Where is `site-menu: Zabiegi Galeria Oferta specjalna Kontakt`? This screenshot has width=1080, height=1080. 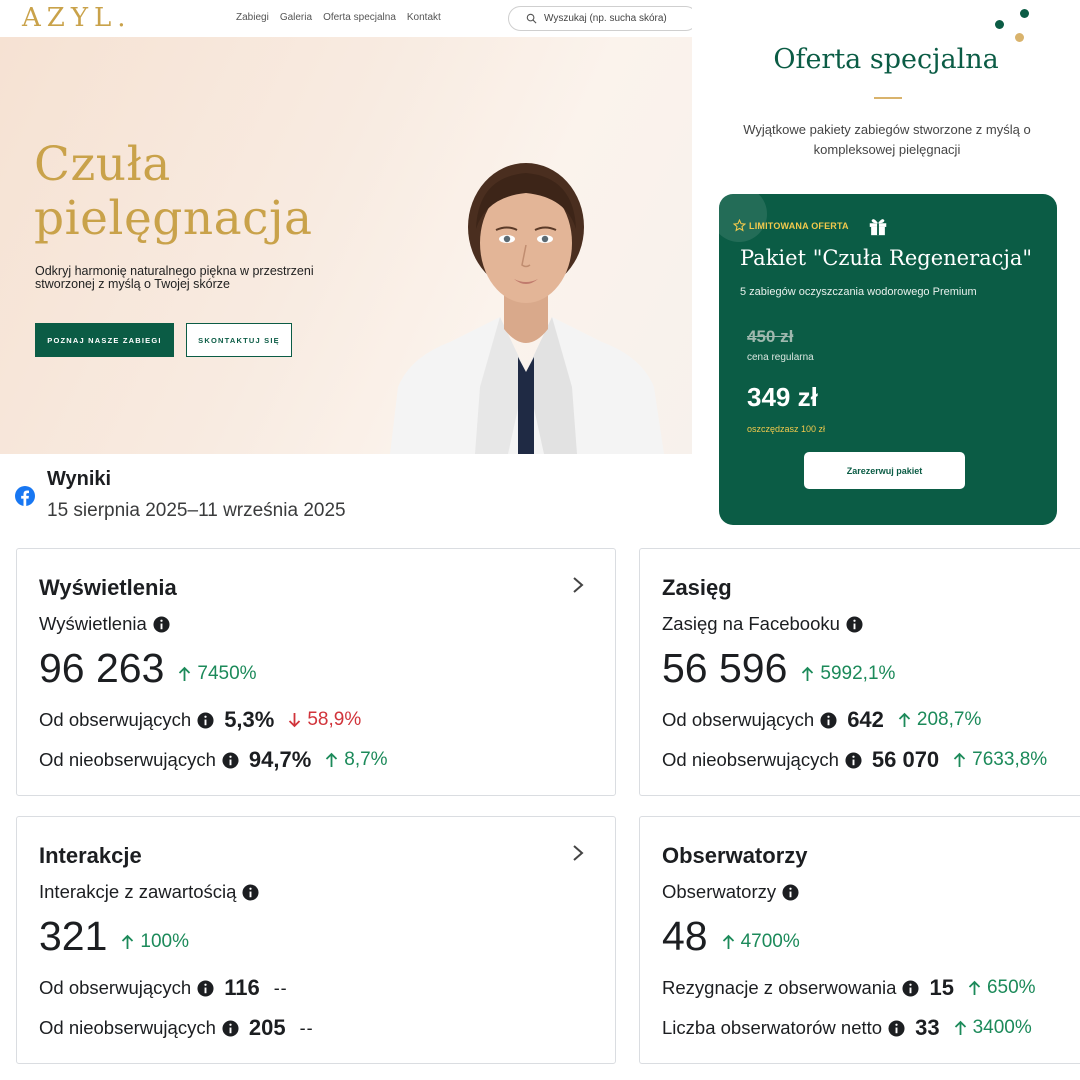
site-menu: Zabiegi Galeria Oferta specjalna Kontakt is located at coordinates (338, 17).